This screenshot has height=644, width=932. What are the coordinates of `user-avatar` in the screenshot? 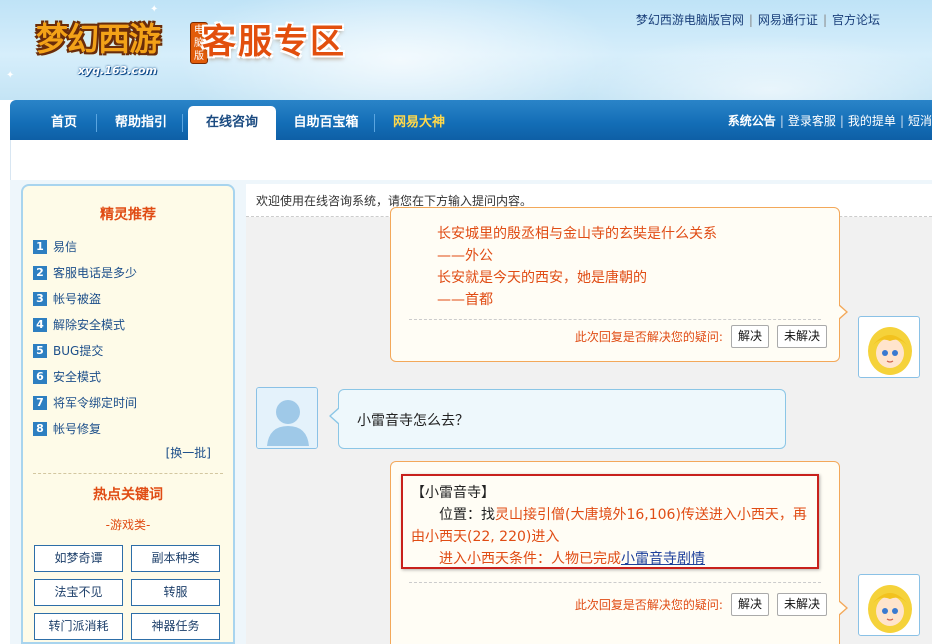 It's located at (287, 418).